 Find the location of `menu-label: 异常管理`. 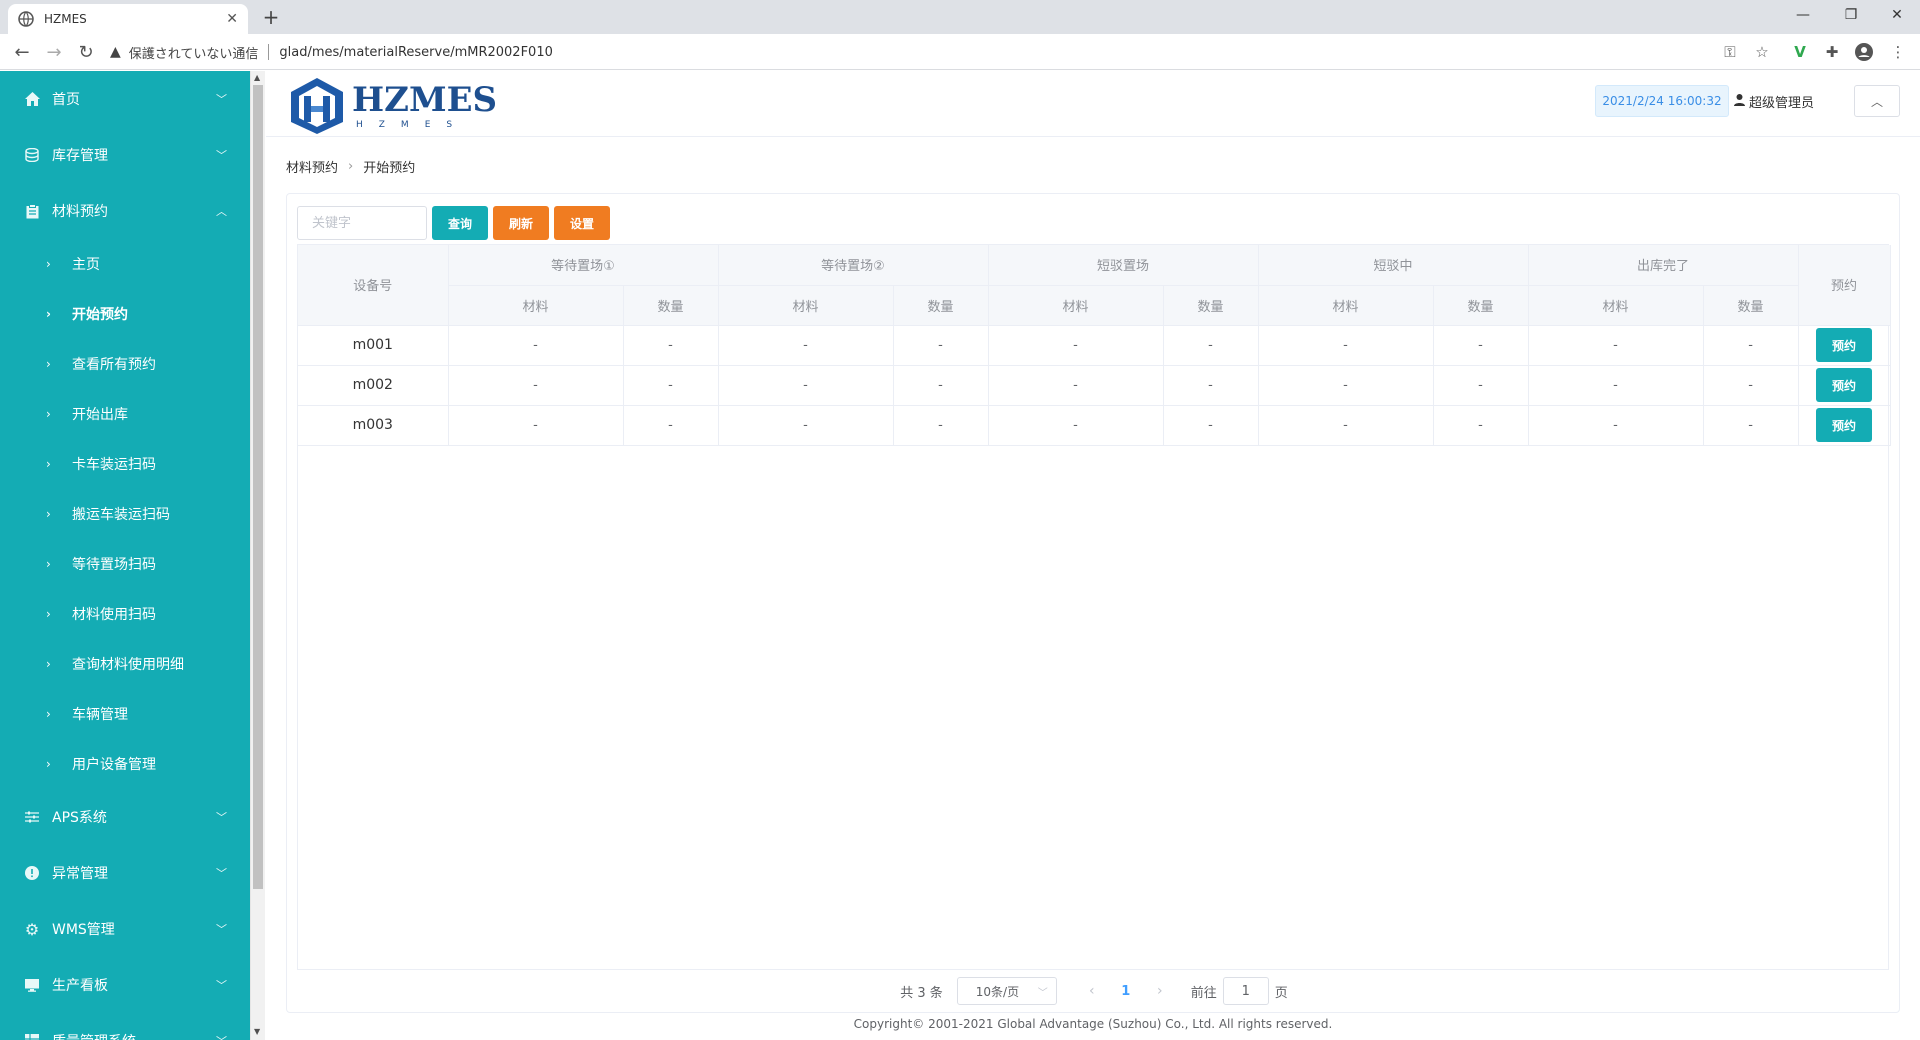

menu-label: 异常管理 is located at coordinates (80, 874).